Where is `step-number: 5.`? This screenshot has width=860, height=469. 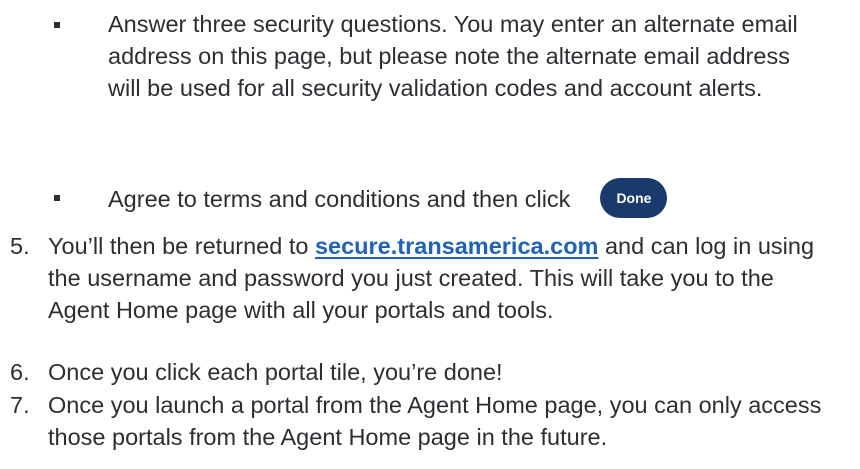 step-number: 5. is located at coordinates (20, 246).